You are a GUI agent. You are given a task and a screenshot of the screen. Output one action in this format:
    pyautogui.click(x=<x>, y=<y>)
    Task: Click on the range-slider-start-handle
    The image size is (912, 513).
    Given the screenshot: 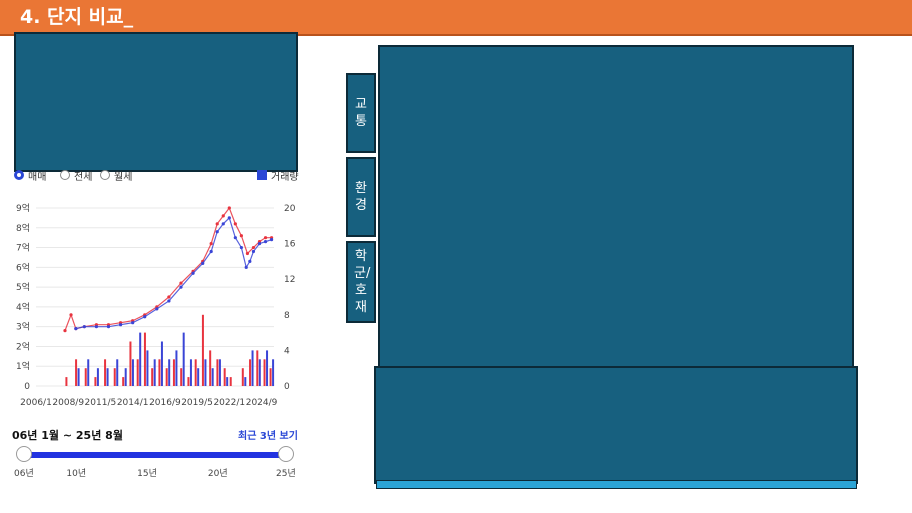 What is the action you would take?
    pyautogui.click(x=24, y=454)
    